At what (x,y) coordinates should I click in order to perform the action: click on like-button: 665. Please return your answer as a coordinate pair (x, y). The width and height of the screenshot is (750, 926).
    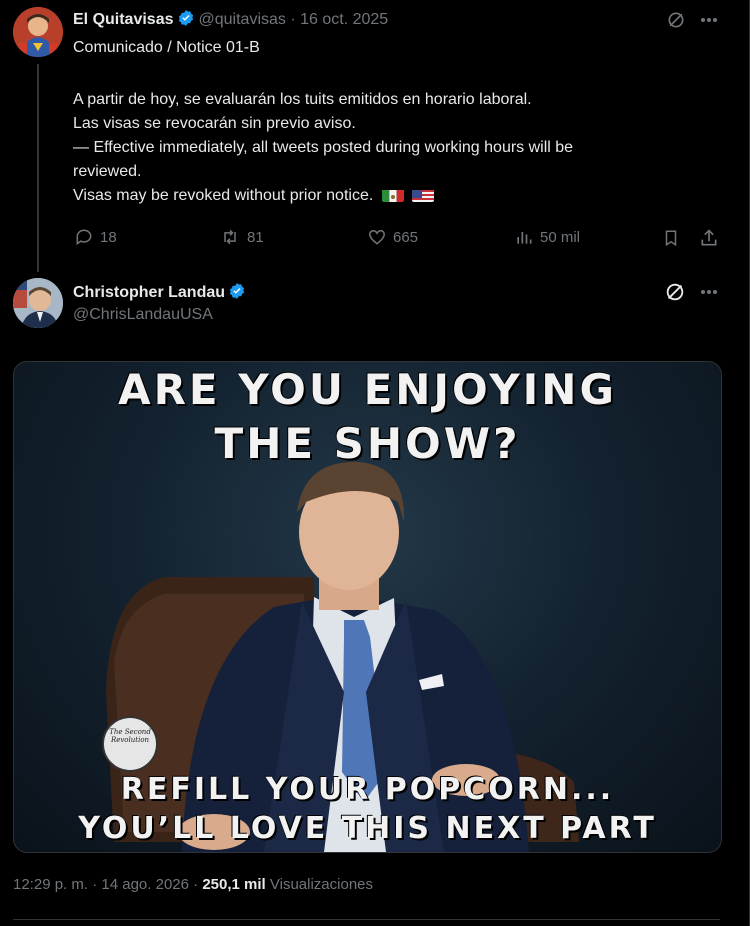
    Looking at the image, I should click on (392, 237).